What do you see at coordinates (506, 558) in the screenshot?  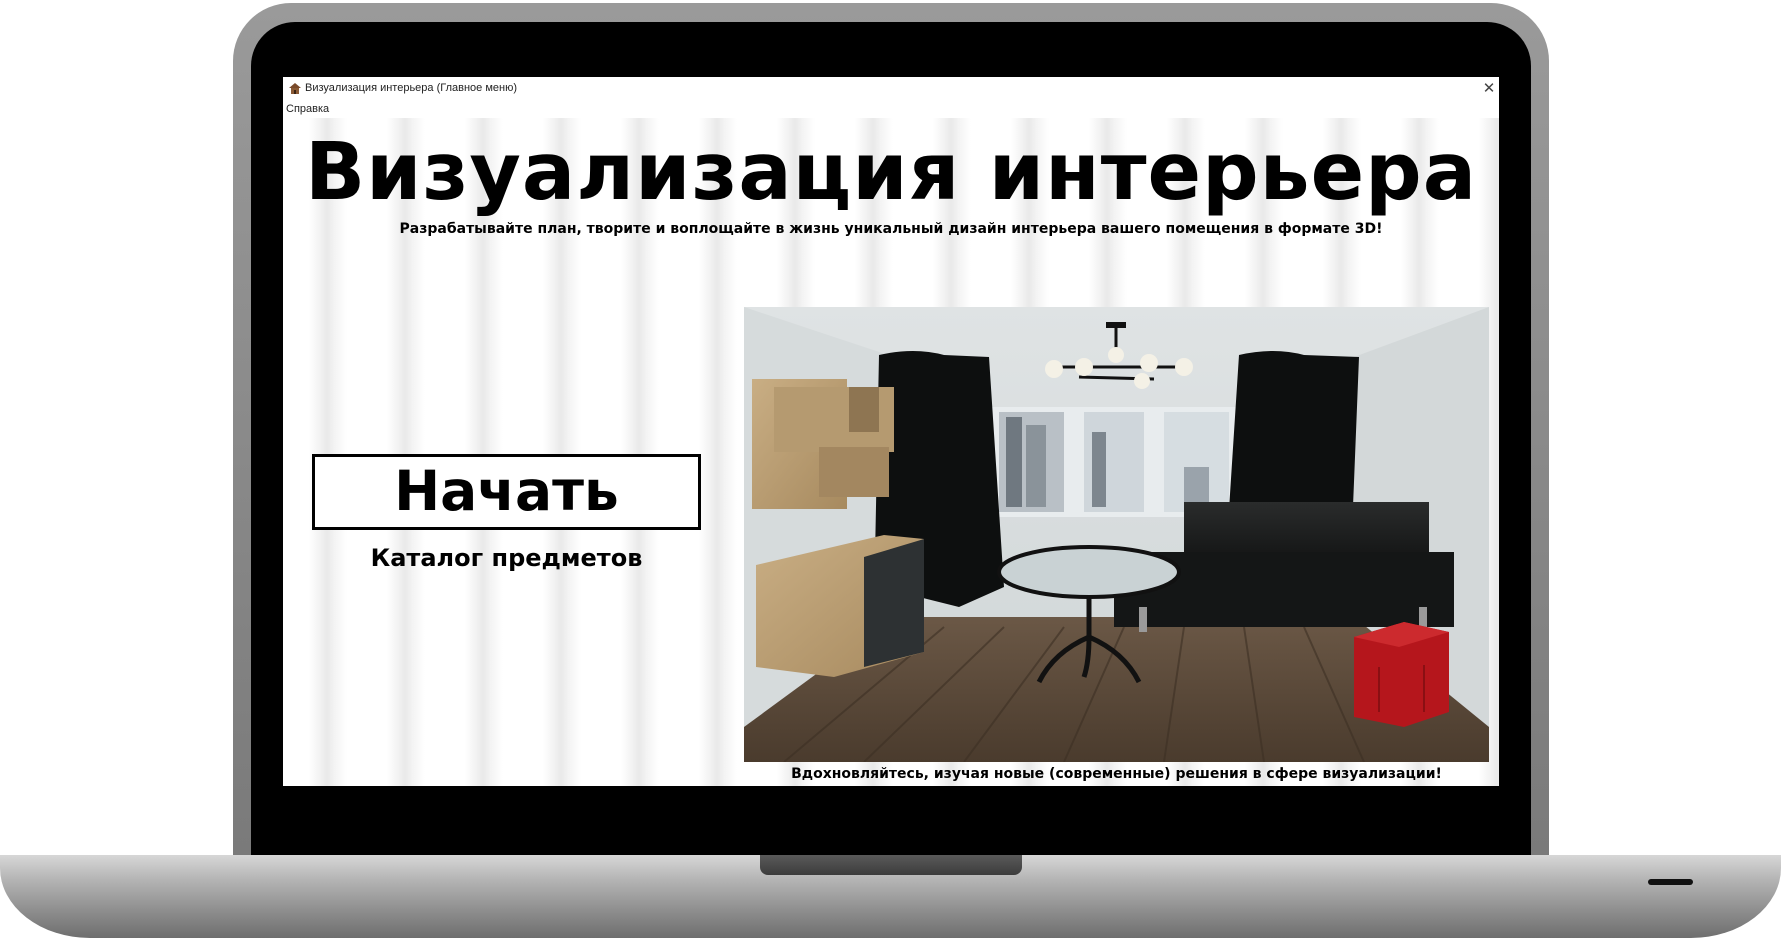 I see `catalog-button: Каталог предметов` at bounding box center [506, 558].